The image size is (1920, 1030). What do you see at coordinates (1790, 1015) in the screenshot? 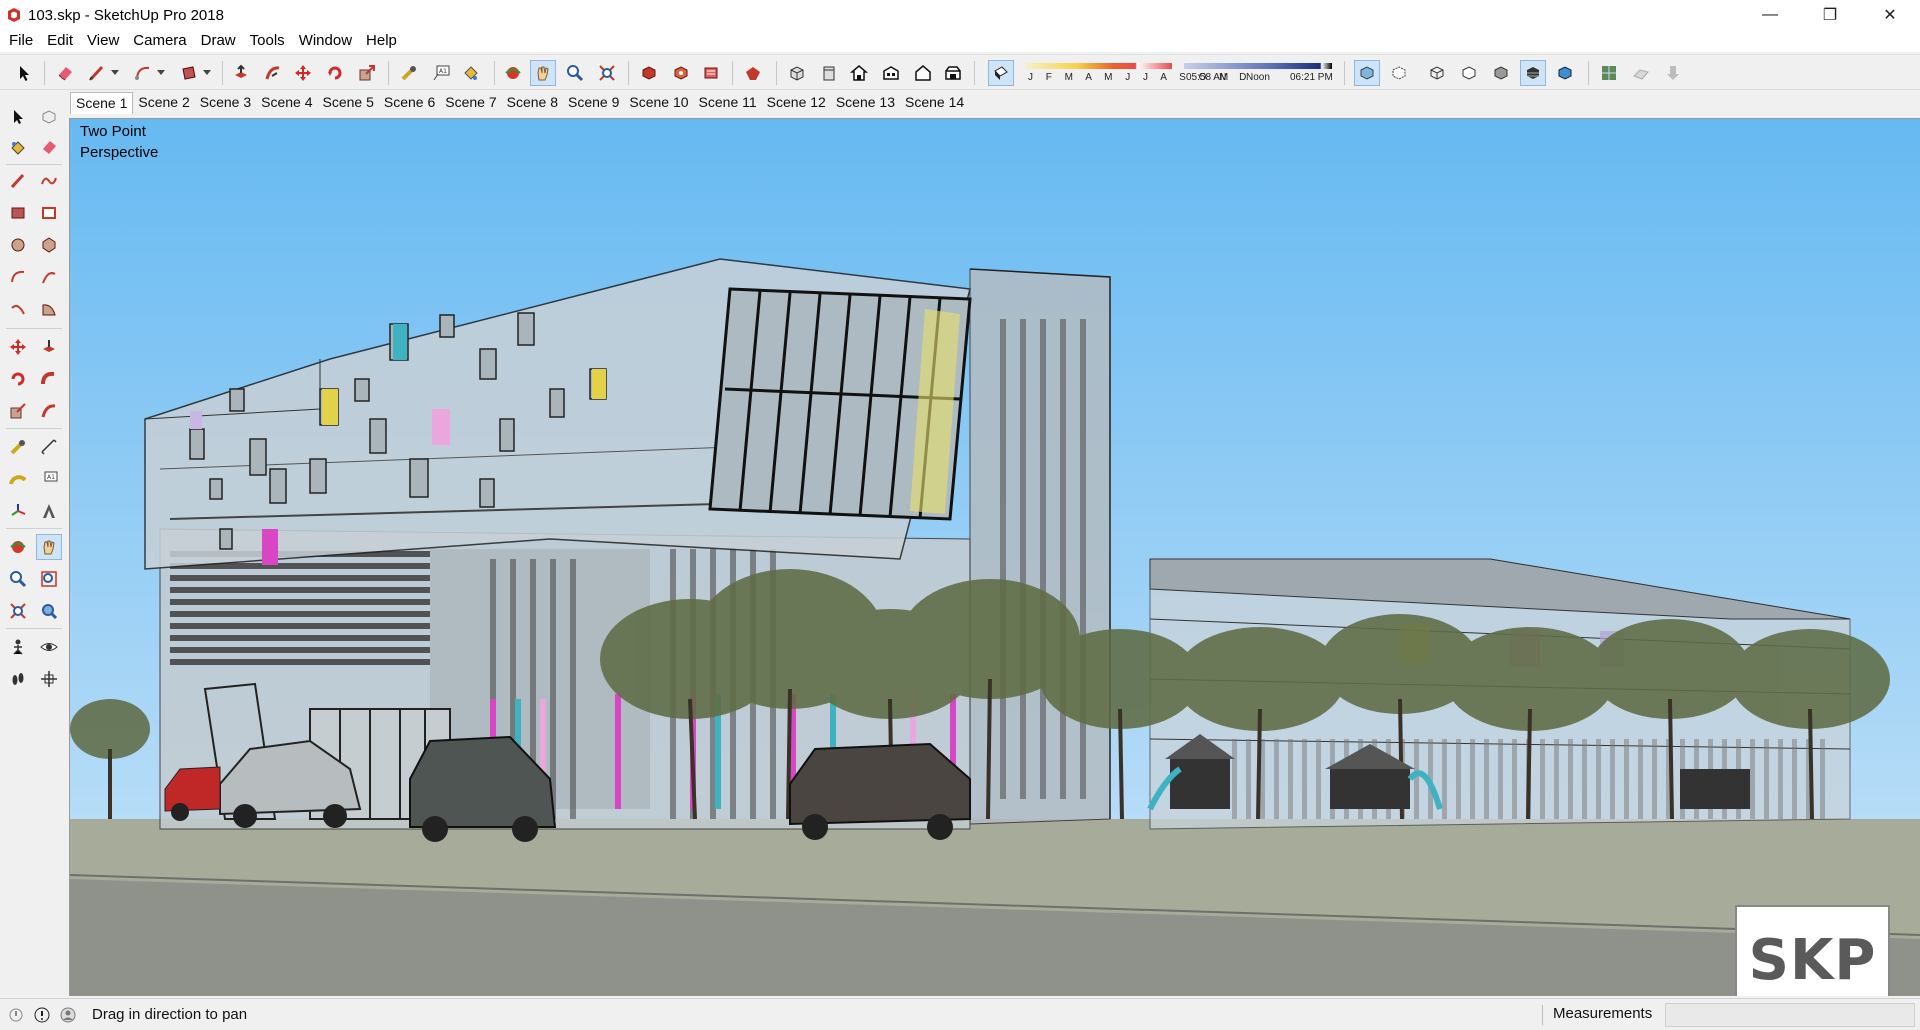
I see `measurements-input` at bounding box center [1790, 1015].